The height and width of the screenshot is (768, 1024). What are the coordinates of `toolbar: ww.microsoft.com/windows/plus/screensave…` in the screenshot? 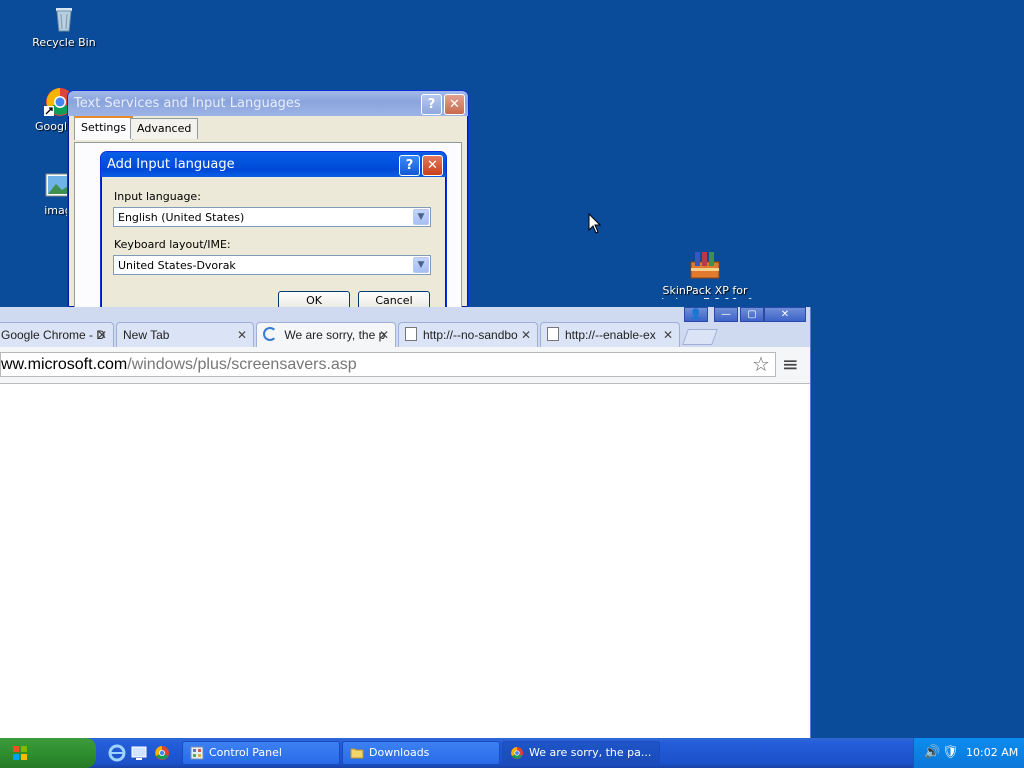 It's located at (405, 365).